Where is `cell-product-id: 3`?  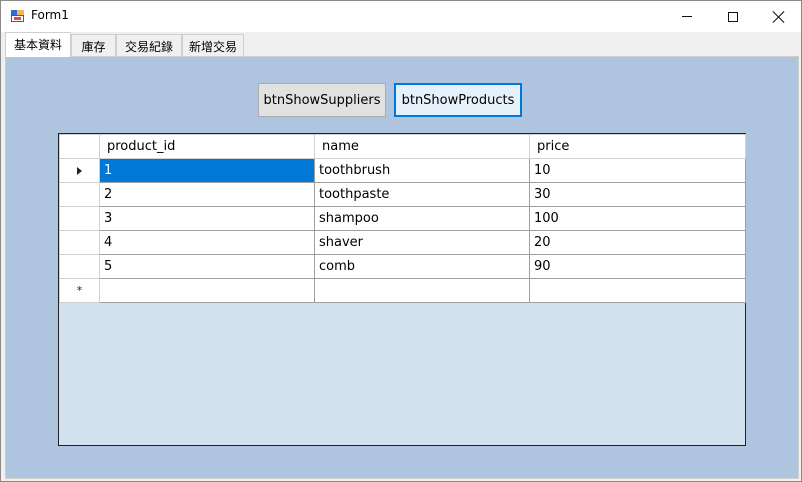 cell-product-id: 3 is located at coordinates (207, 218).